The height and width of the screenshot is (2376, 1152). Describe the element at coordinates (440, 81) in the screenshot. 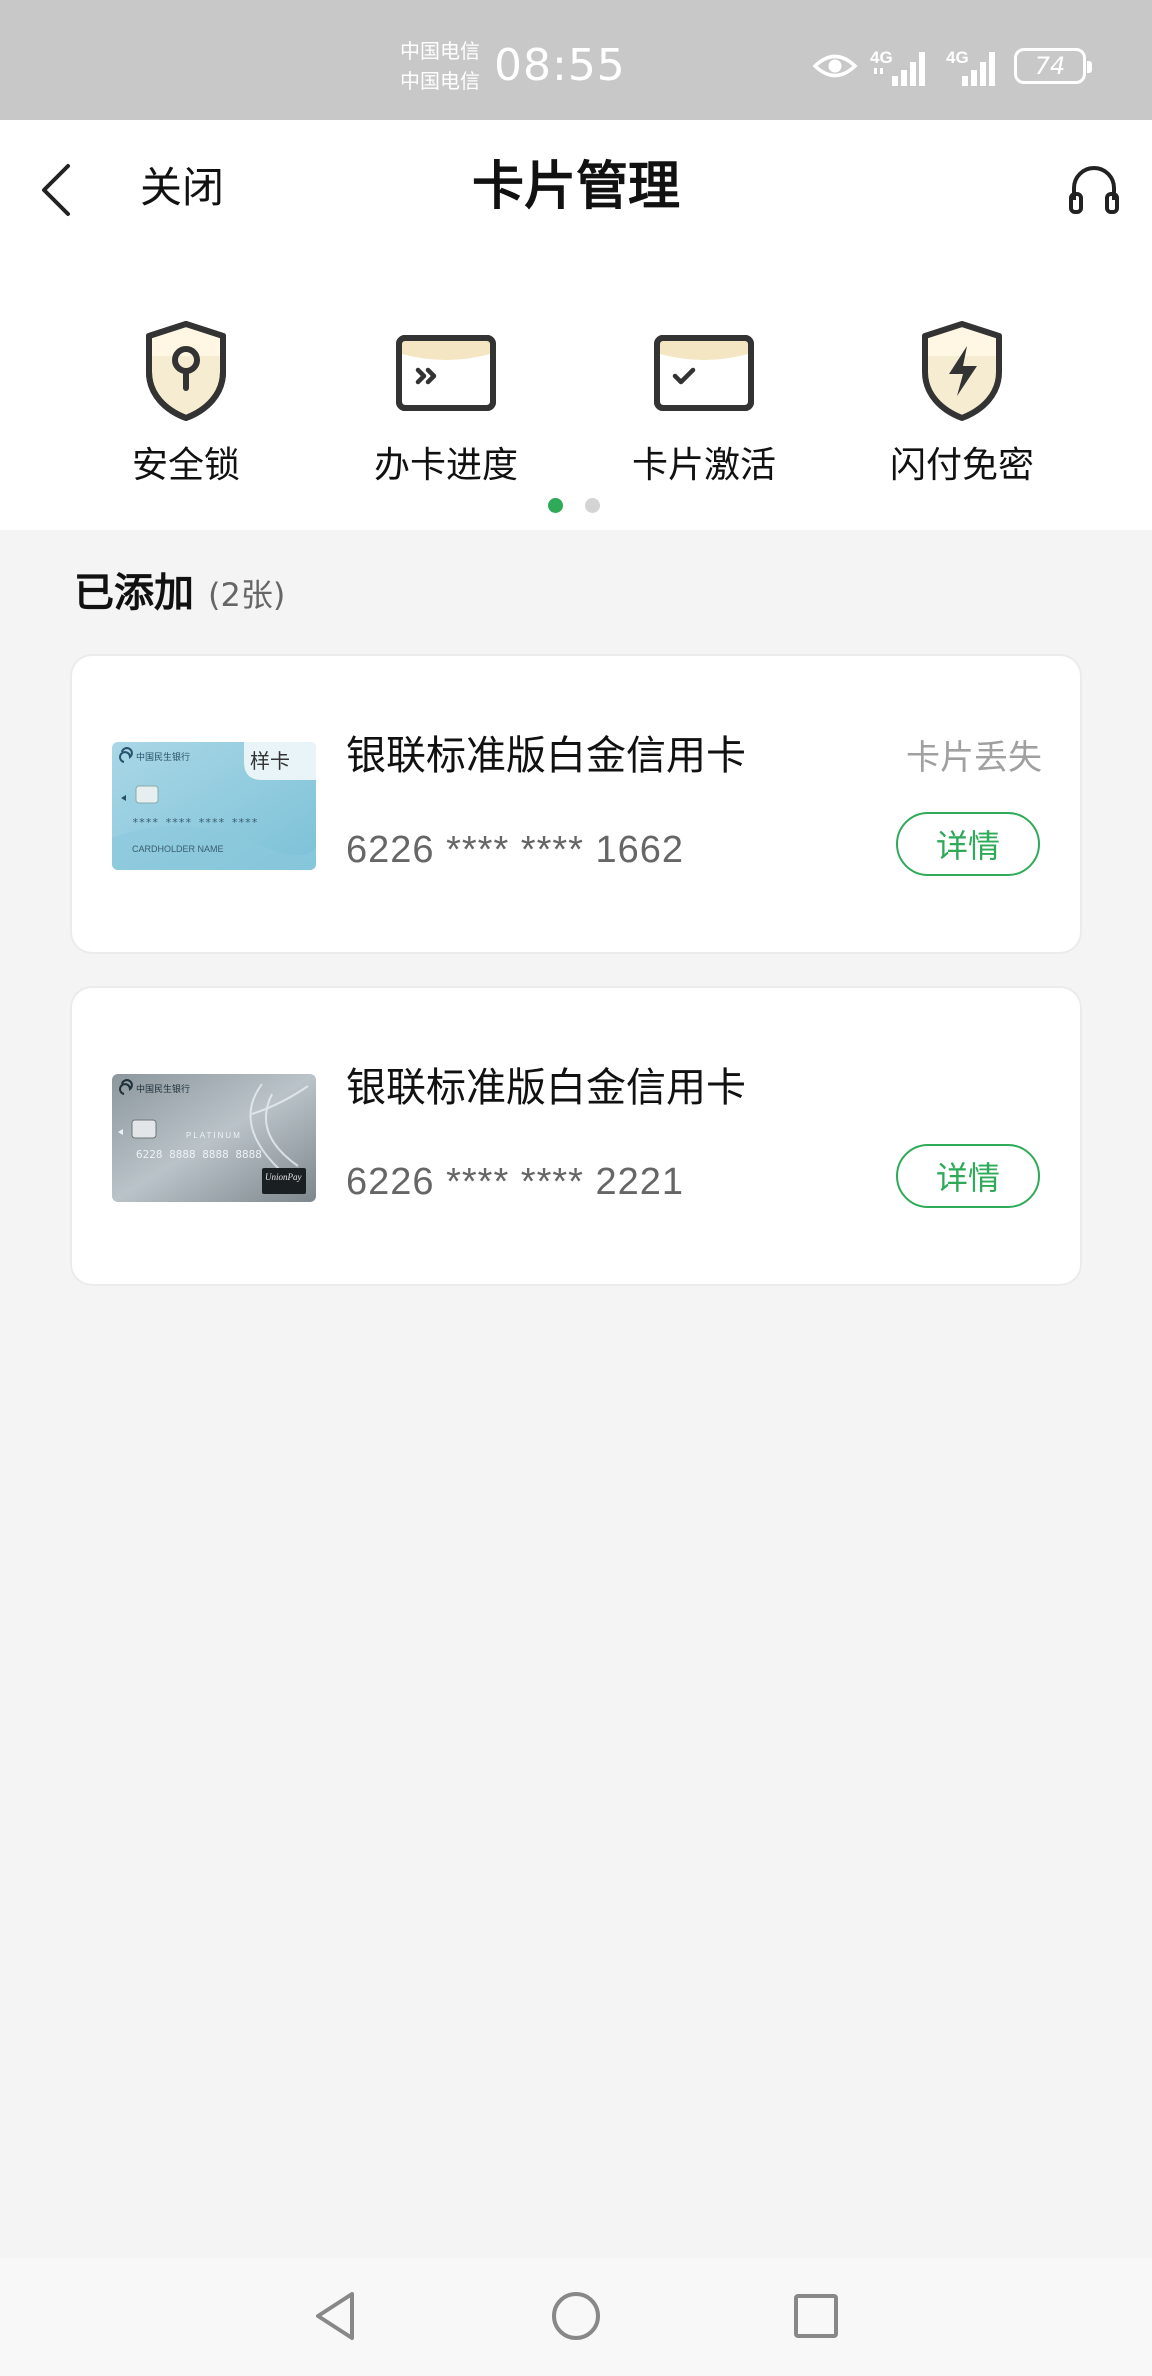

I see `carrier-2: 中国电信` at that location.